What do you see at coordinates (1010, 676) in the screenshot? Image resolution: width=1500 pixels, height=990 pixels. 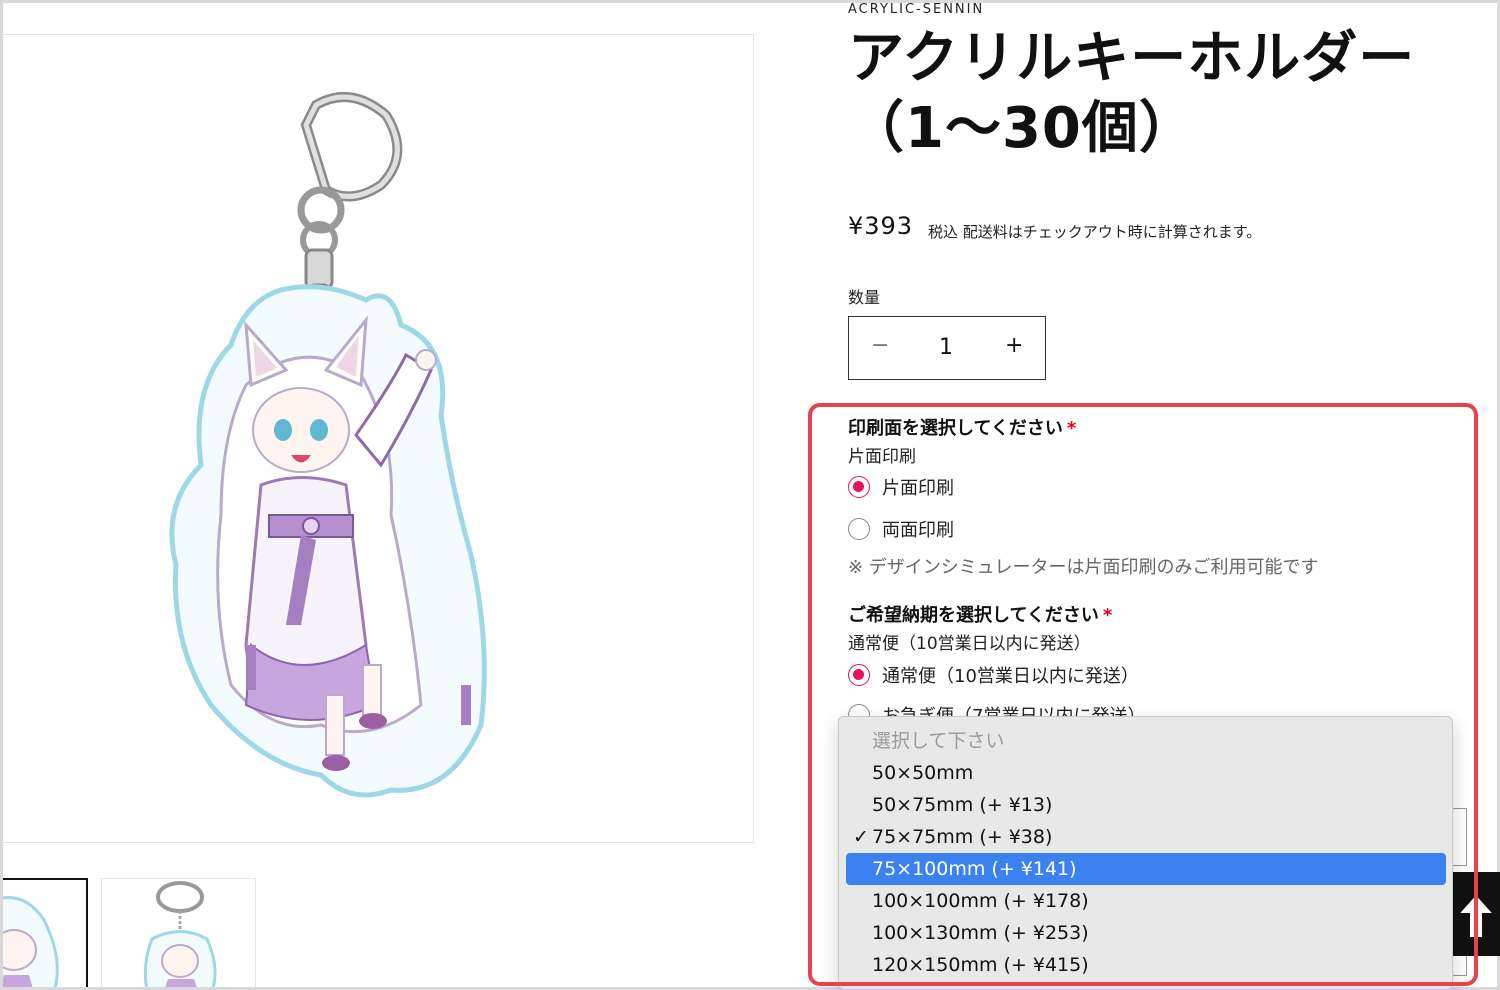 I see `radio-label: 通常便（10営業日以内に発送）` at bounding box center [1010, 676].